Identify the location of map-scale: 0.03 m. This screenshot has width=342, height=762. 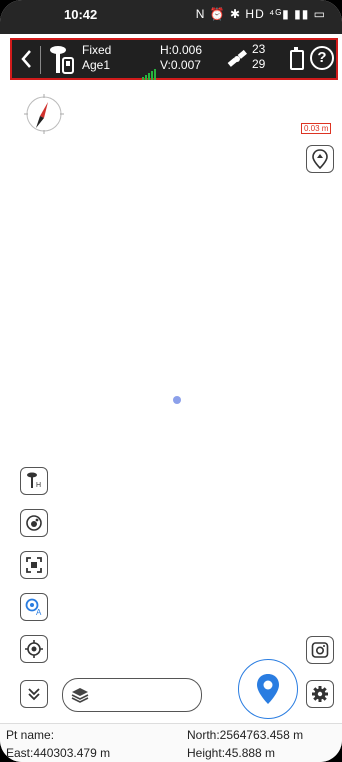
(316, 128).